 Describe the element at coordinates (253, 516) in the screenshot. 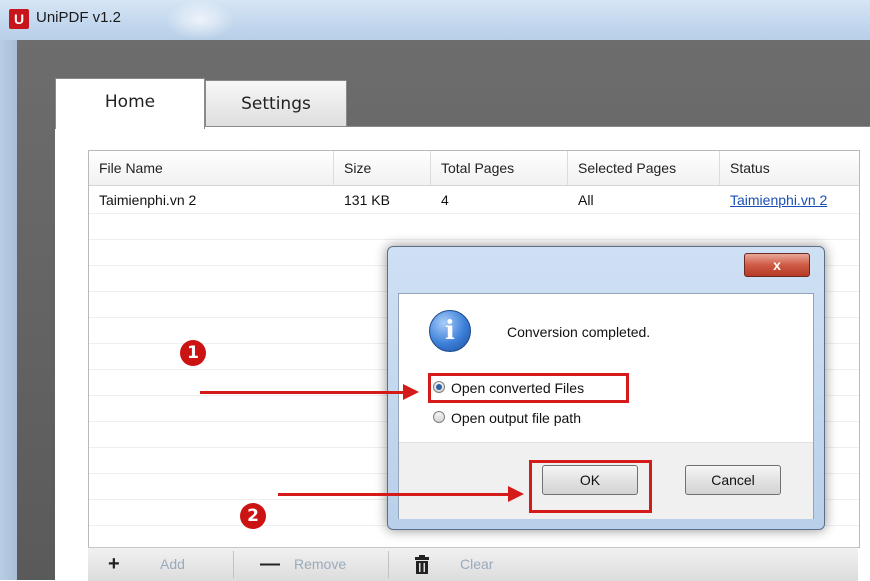

I see `step-2-badge: 2` at that location.